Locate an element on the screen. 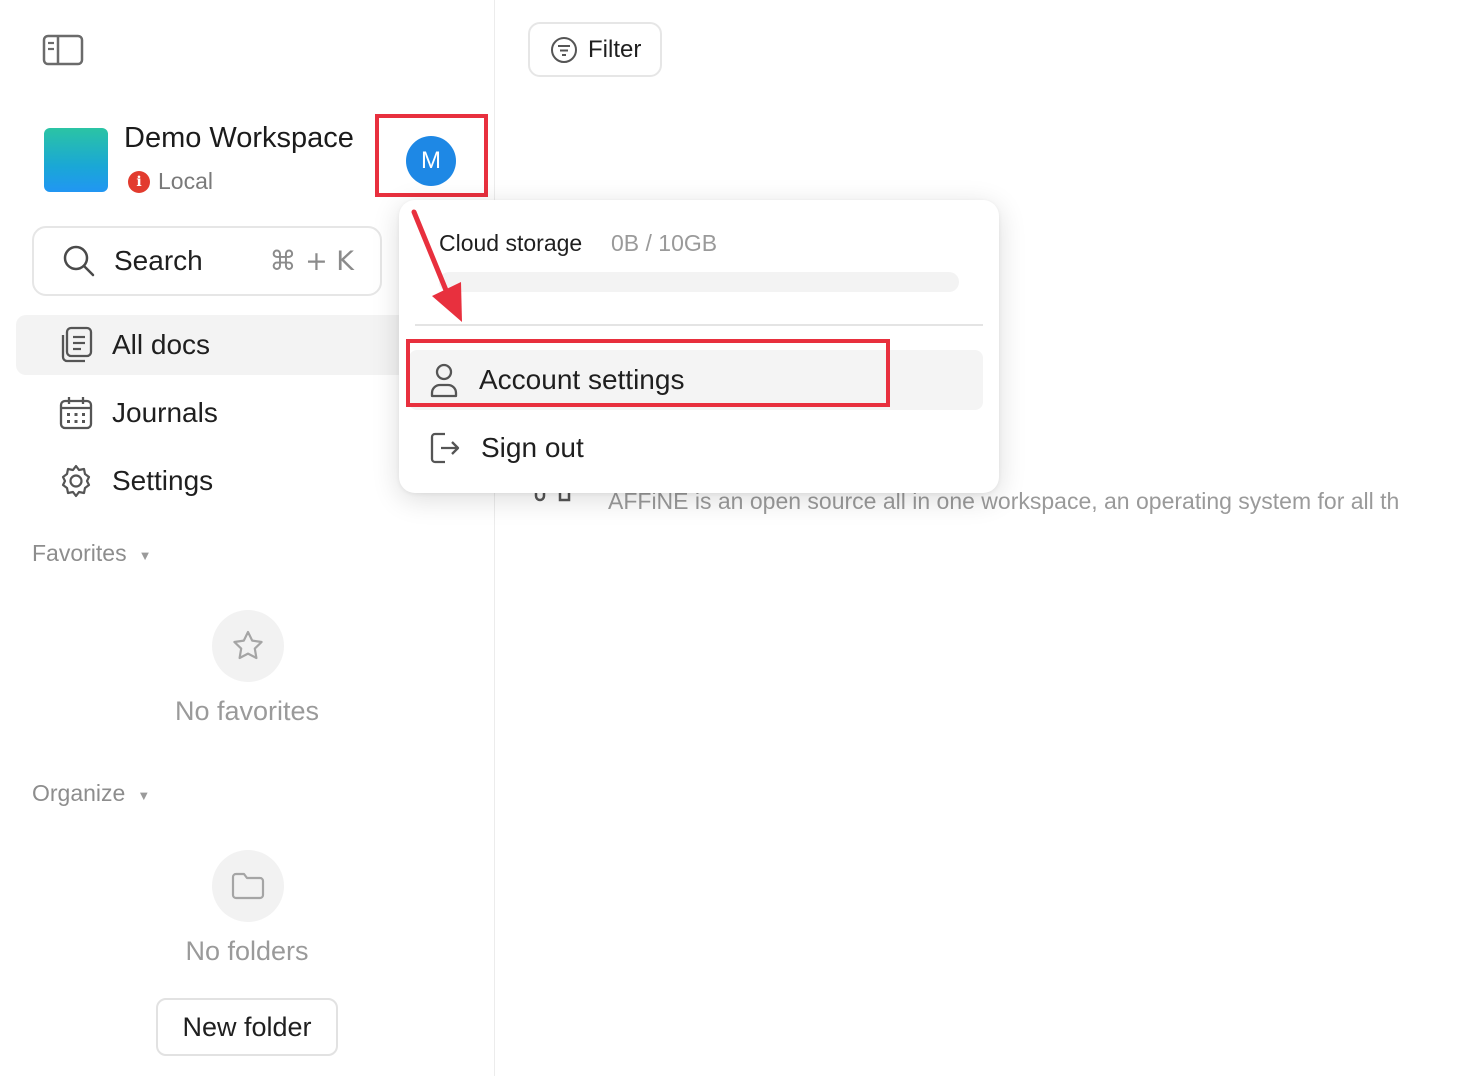 Image resolution: width=1480 pixels, height=1076 pixels. sidebar-item-label: All docs is located at coordinates (161, 344).